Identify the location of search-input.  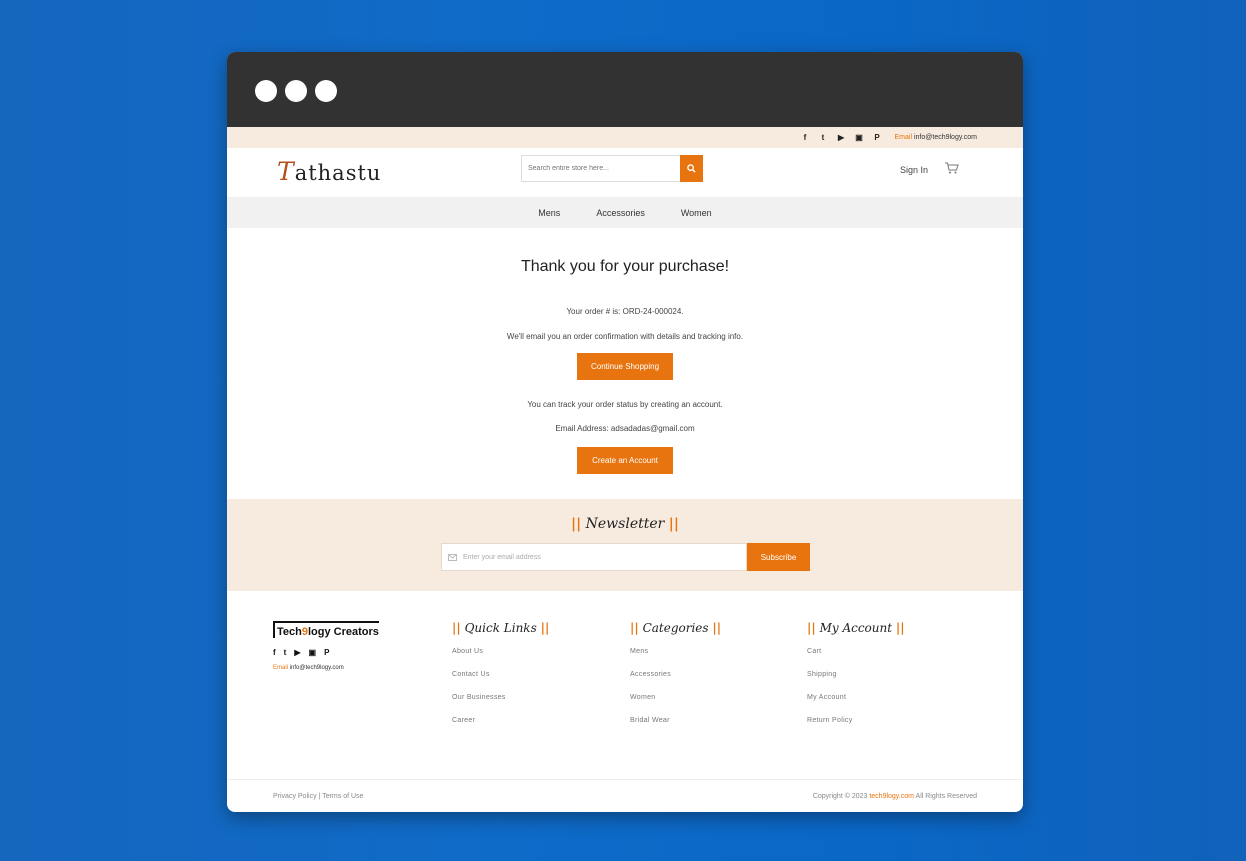
(601, 168).